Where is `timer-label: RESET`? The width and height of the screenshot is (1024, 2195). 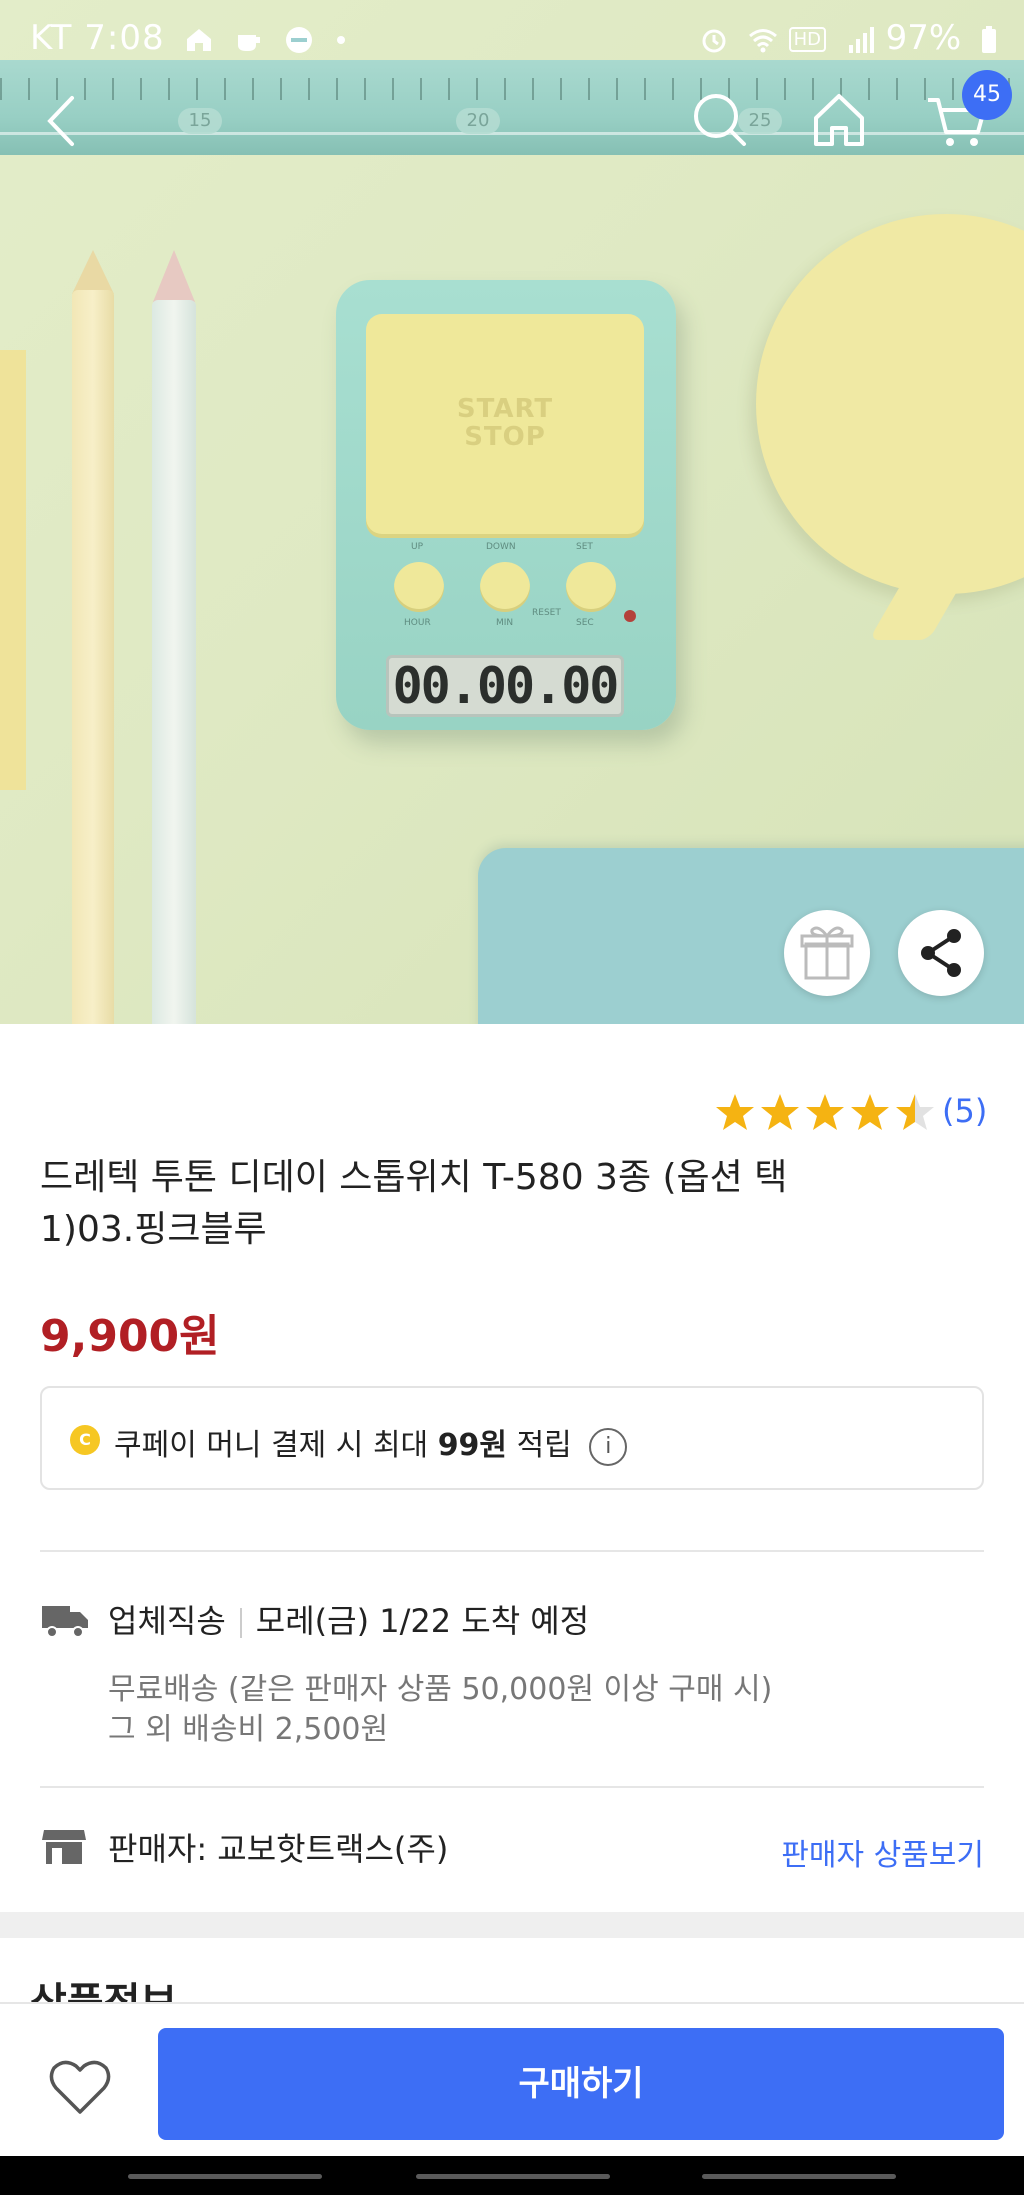 timer-label: RESET is located at coordinates (546, 613).